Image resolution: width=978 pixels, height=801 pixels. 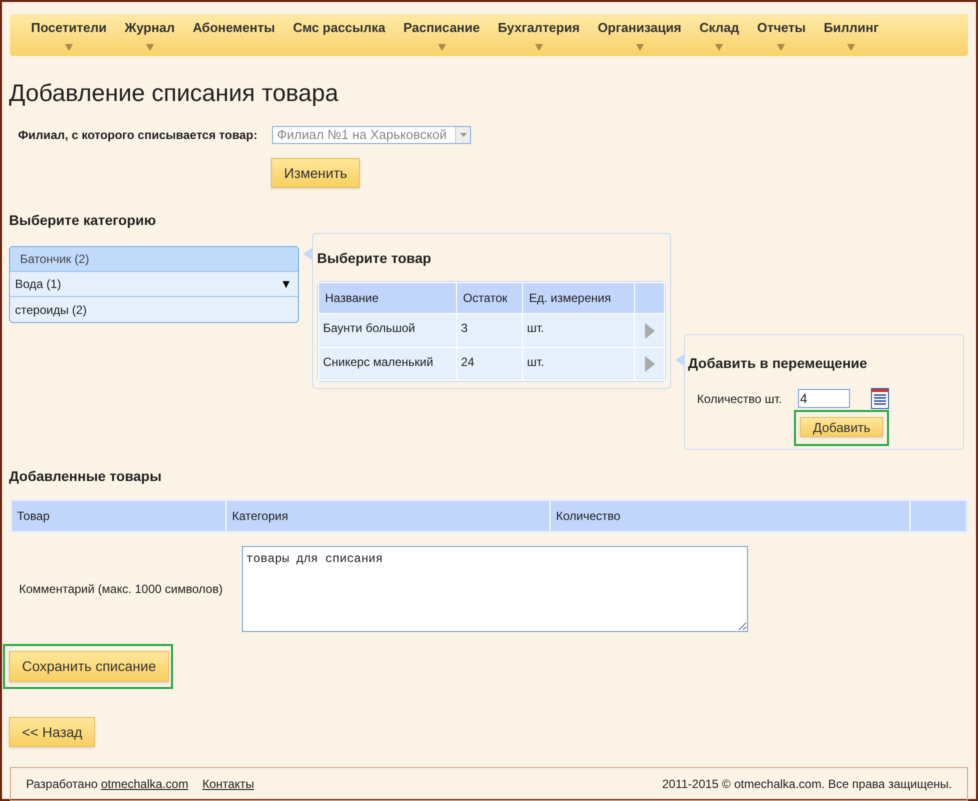 What do you see at coordinates (781, 32) in the screenshot?
I see `menu-item: Отчеты` at bounding box center [781, 32].